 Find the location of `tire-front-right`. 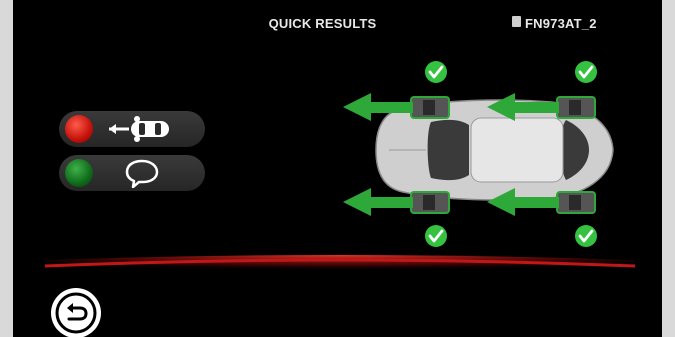

tire-front-right is located at coordinates (430, 202).